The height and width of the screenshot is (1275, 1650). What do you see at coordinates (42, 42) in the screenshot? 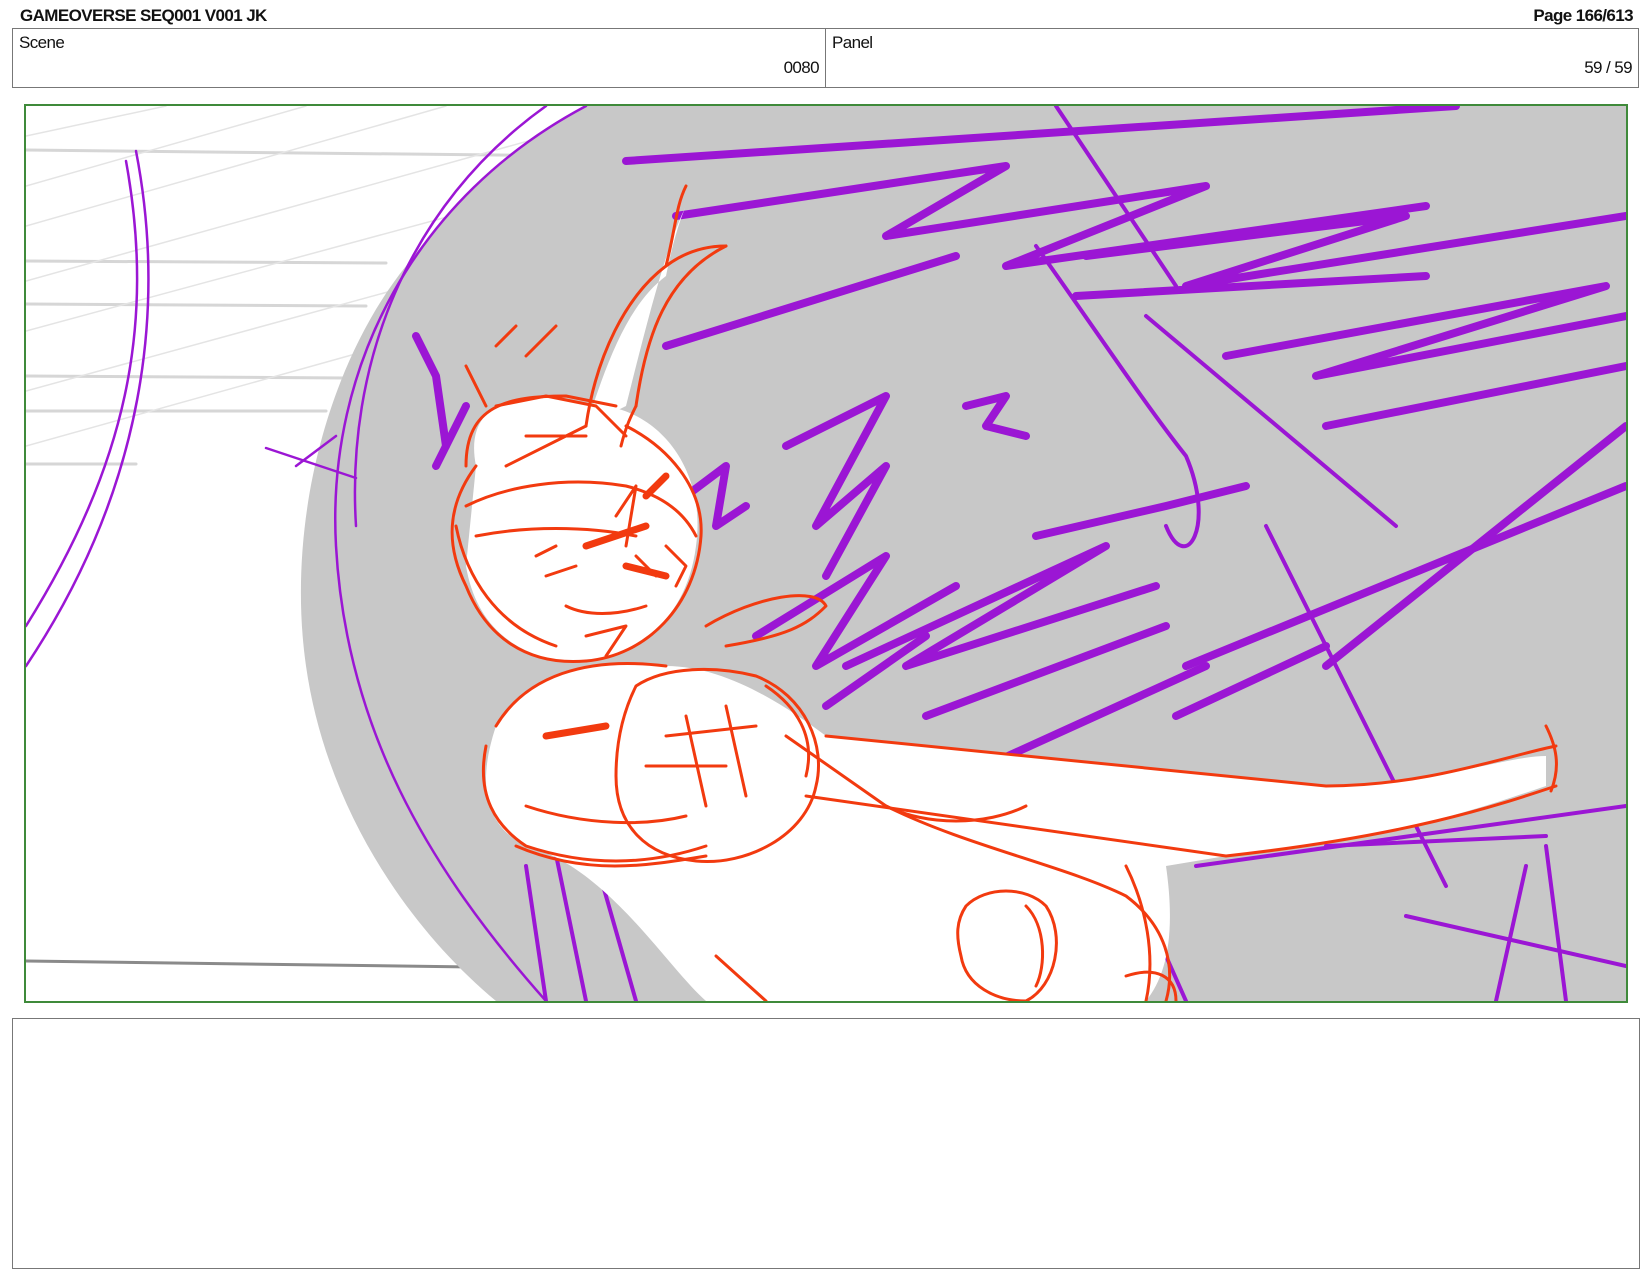
I see `scene-label: Scene` at bounding box center [42, 42].